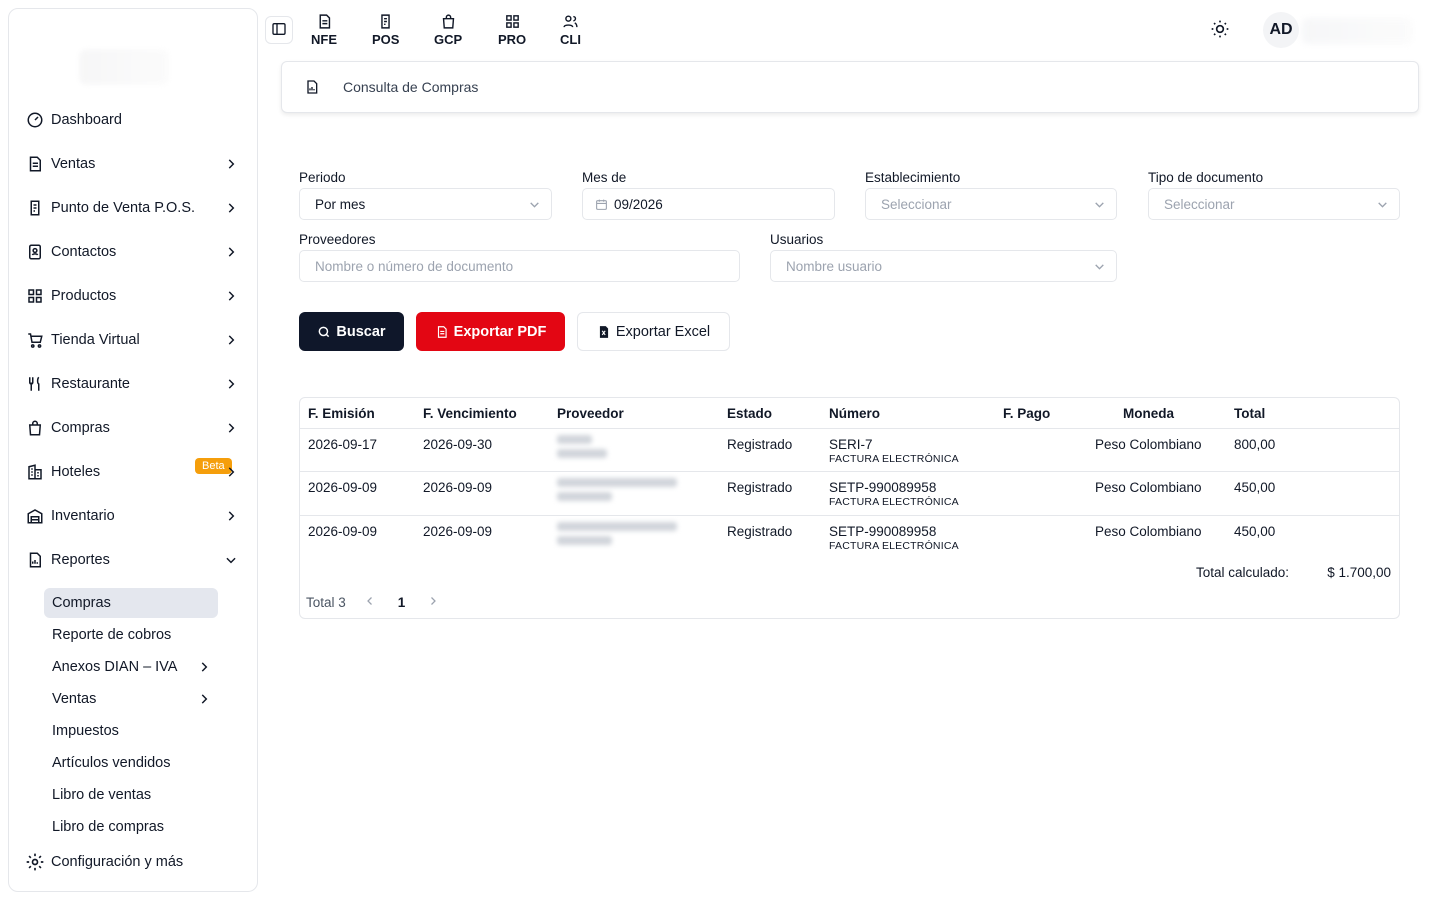 The image size is (1440, 900). What do you see at coordinates (322, 177) in the screenshot?
I see `periodo-label: Periodo` at bounding box center [322, 177].